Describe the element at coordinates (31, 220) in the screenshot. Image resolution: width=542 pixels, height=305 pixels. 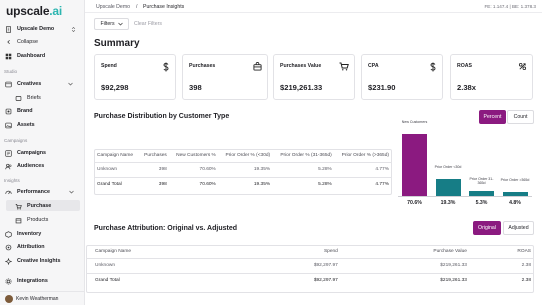
I see `sidebar-item-products: Products` at that location.